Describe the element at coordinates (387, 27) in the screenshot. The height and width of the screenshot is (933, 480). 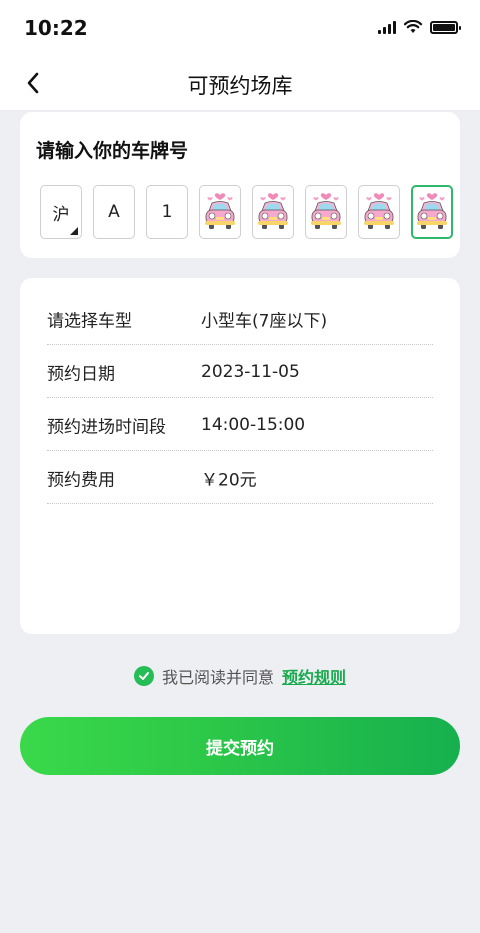
I see `signal-icon` at that location.